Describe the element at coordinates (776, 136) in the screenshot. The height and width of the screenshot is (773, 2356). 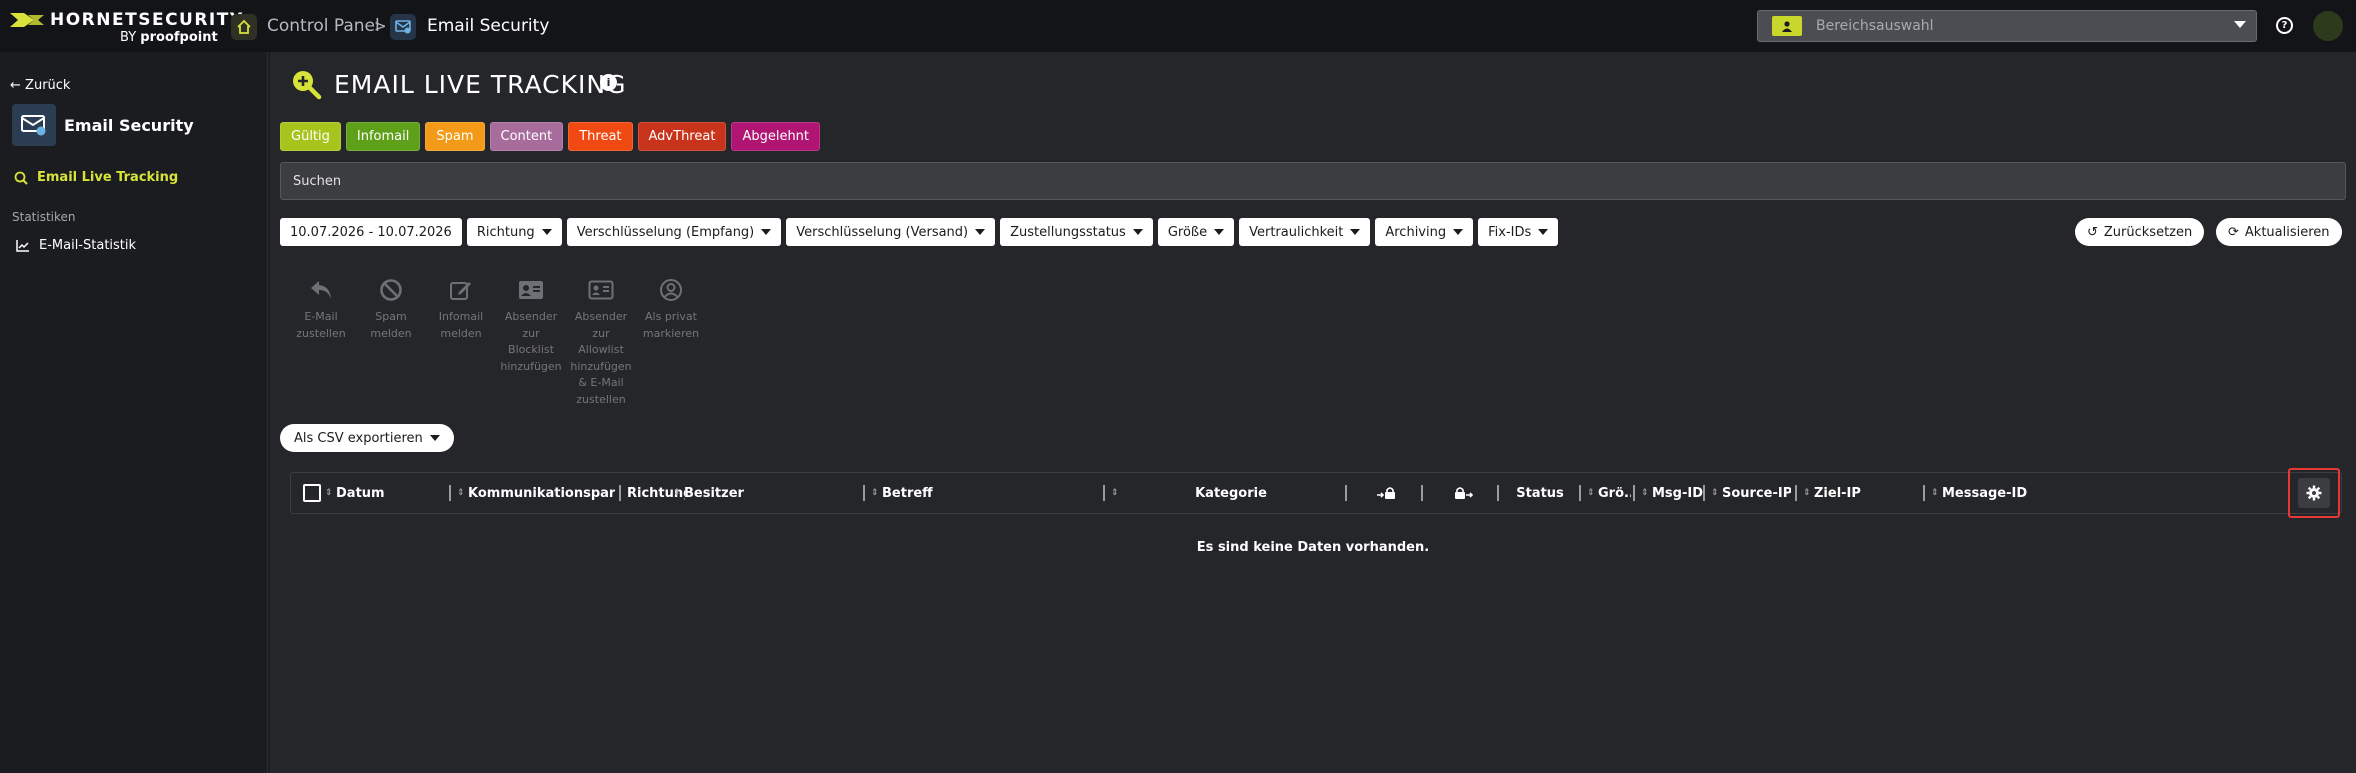
I see `category-button-abgelehnt: Abgelehnt` at that location.